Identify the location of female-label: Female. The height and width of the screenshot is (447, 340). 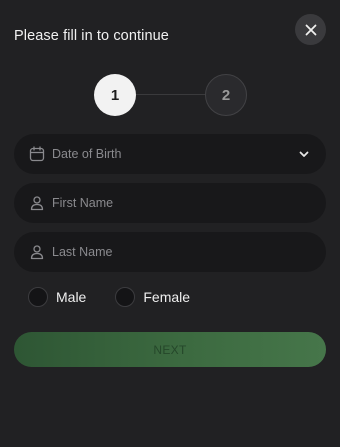
(167, 297).